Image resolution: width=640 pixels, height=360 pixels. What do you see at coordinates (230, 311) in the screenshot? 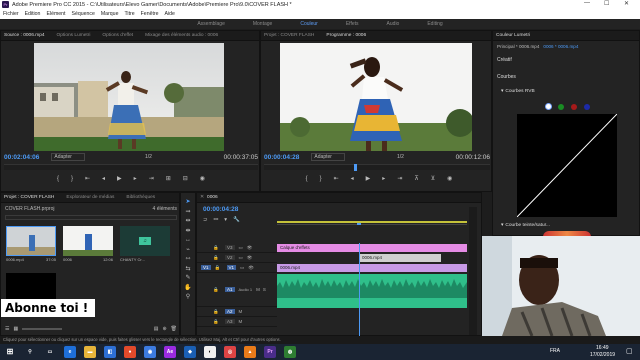
I see `track-name: A2` at bounding box center [230, 311].